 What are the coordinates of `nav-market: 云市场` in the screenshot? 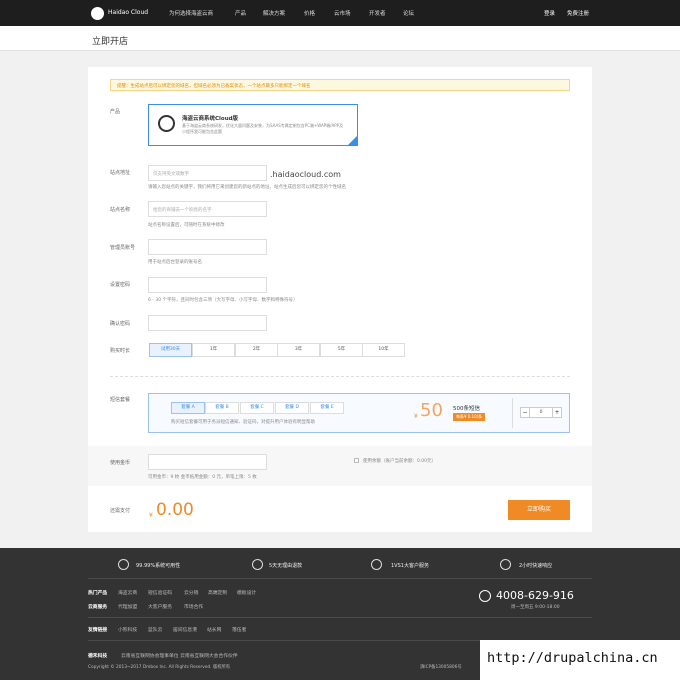 It's located at (342, 13).